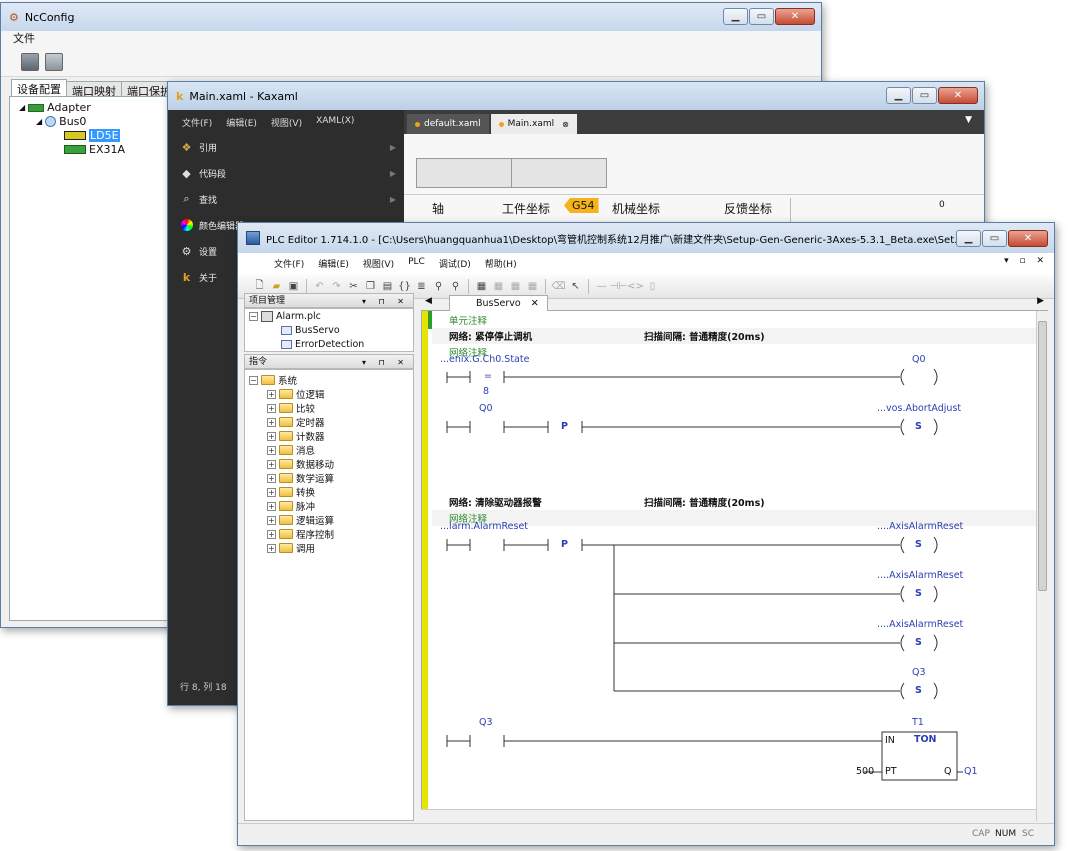 This screenshot has height=851, width=1080. Describe the element at coordinates (918, 722) in the screenshot. I see `timer-name: T1` at that location.